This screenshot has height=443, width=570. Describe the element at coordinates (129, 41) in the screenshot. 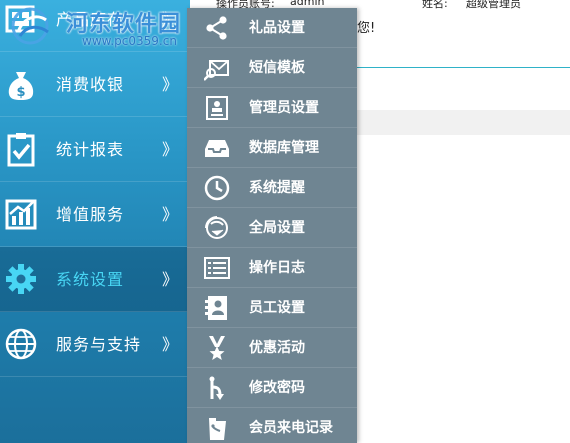

I see `watermark-url: www.pc0359.cn` at that location.